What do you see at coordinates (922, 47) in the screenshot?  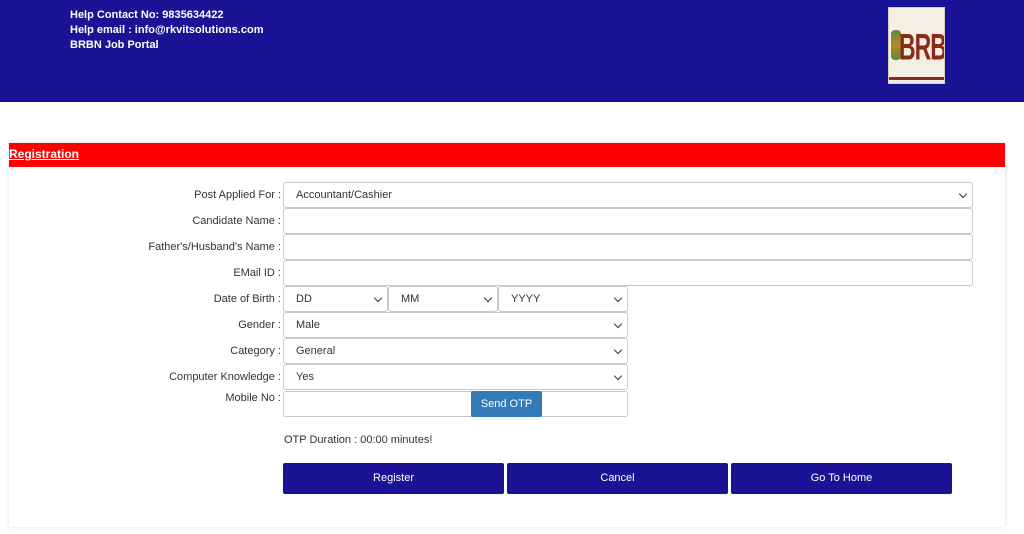 I see `logo-text: BRBN` at bounding box center [922, 47].